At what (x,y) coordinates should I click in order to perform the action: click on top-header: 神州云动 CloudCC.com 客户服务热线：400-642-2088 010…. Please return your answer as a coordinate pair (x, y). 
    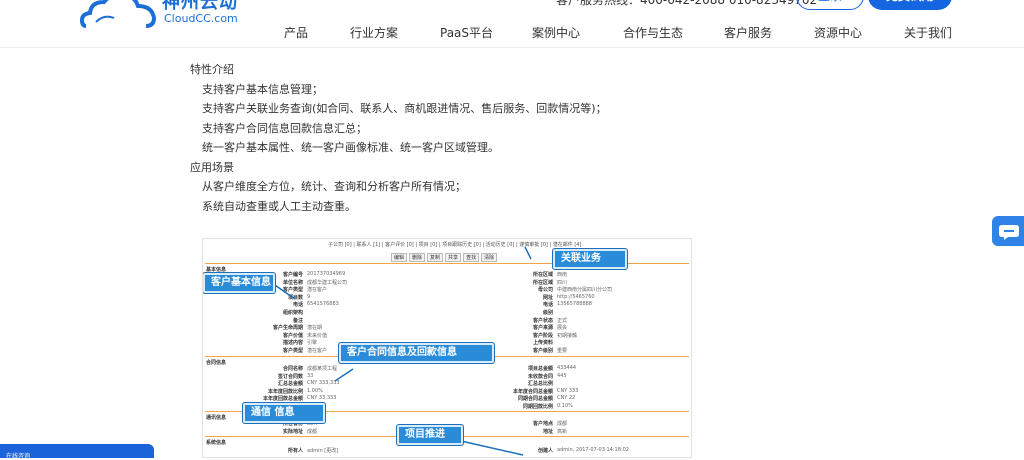
    Looking at the image, I should click on (512, 24).